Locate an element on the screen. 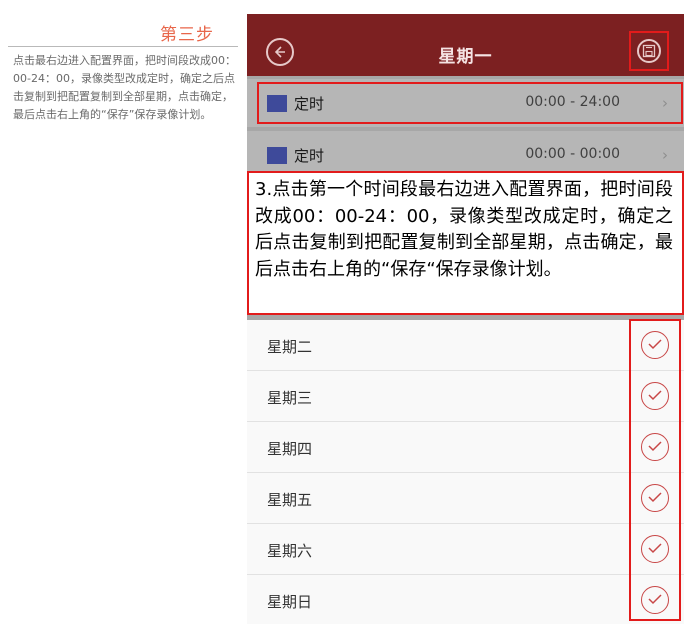 Image resolution: width=693 pixels, height=630 pixels. day-label: 星期四 is located at coordinates (290, 449).